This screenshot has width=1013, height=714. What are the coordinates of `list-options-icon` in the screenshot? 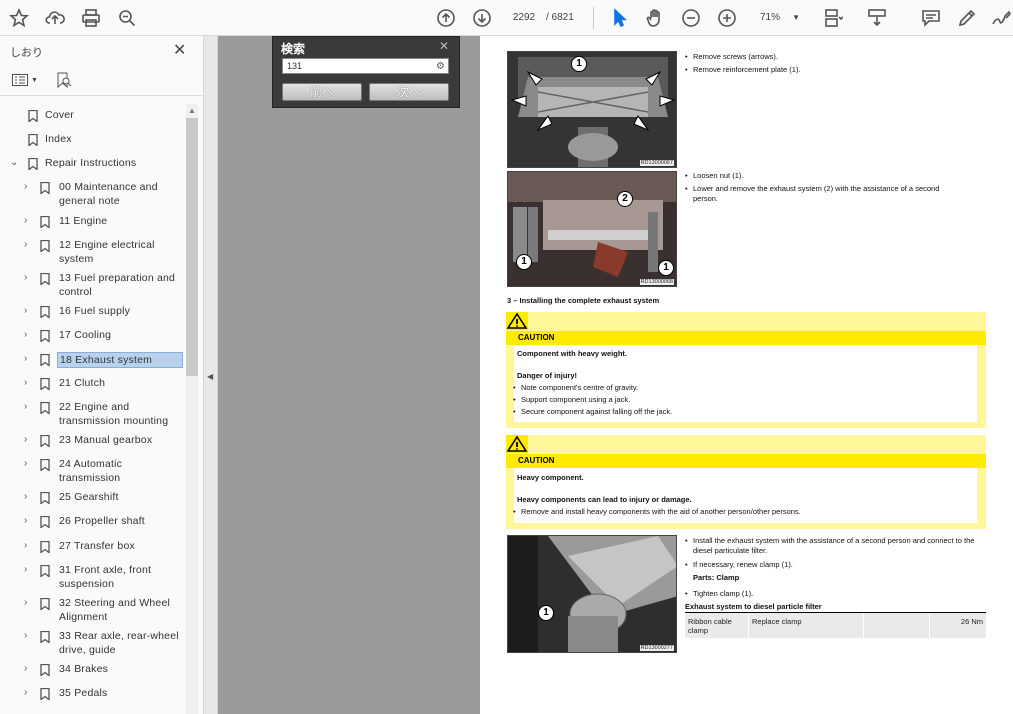 It's located at (20, 80).